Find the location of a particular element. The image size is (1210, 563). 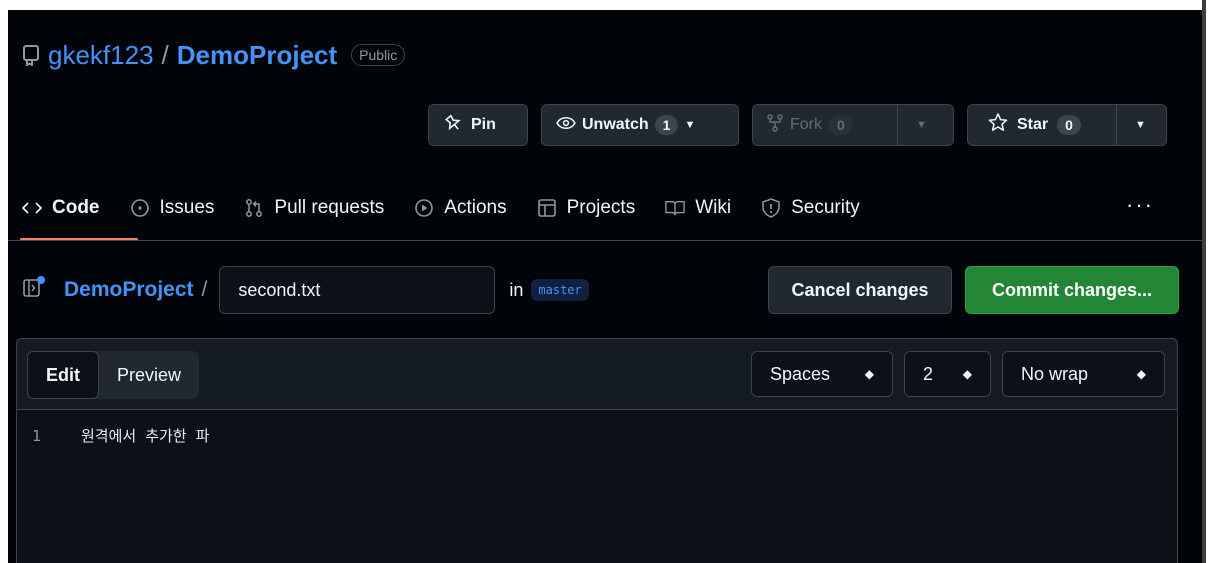

repo-actions: Pin Unwatch 1 ▼ Fork 0 ▼ Star 0 ▼ is located at coordinates (797, 125).